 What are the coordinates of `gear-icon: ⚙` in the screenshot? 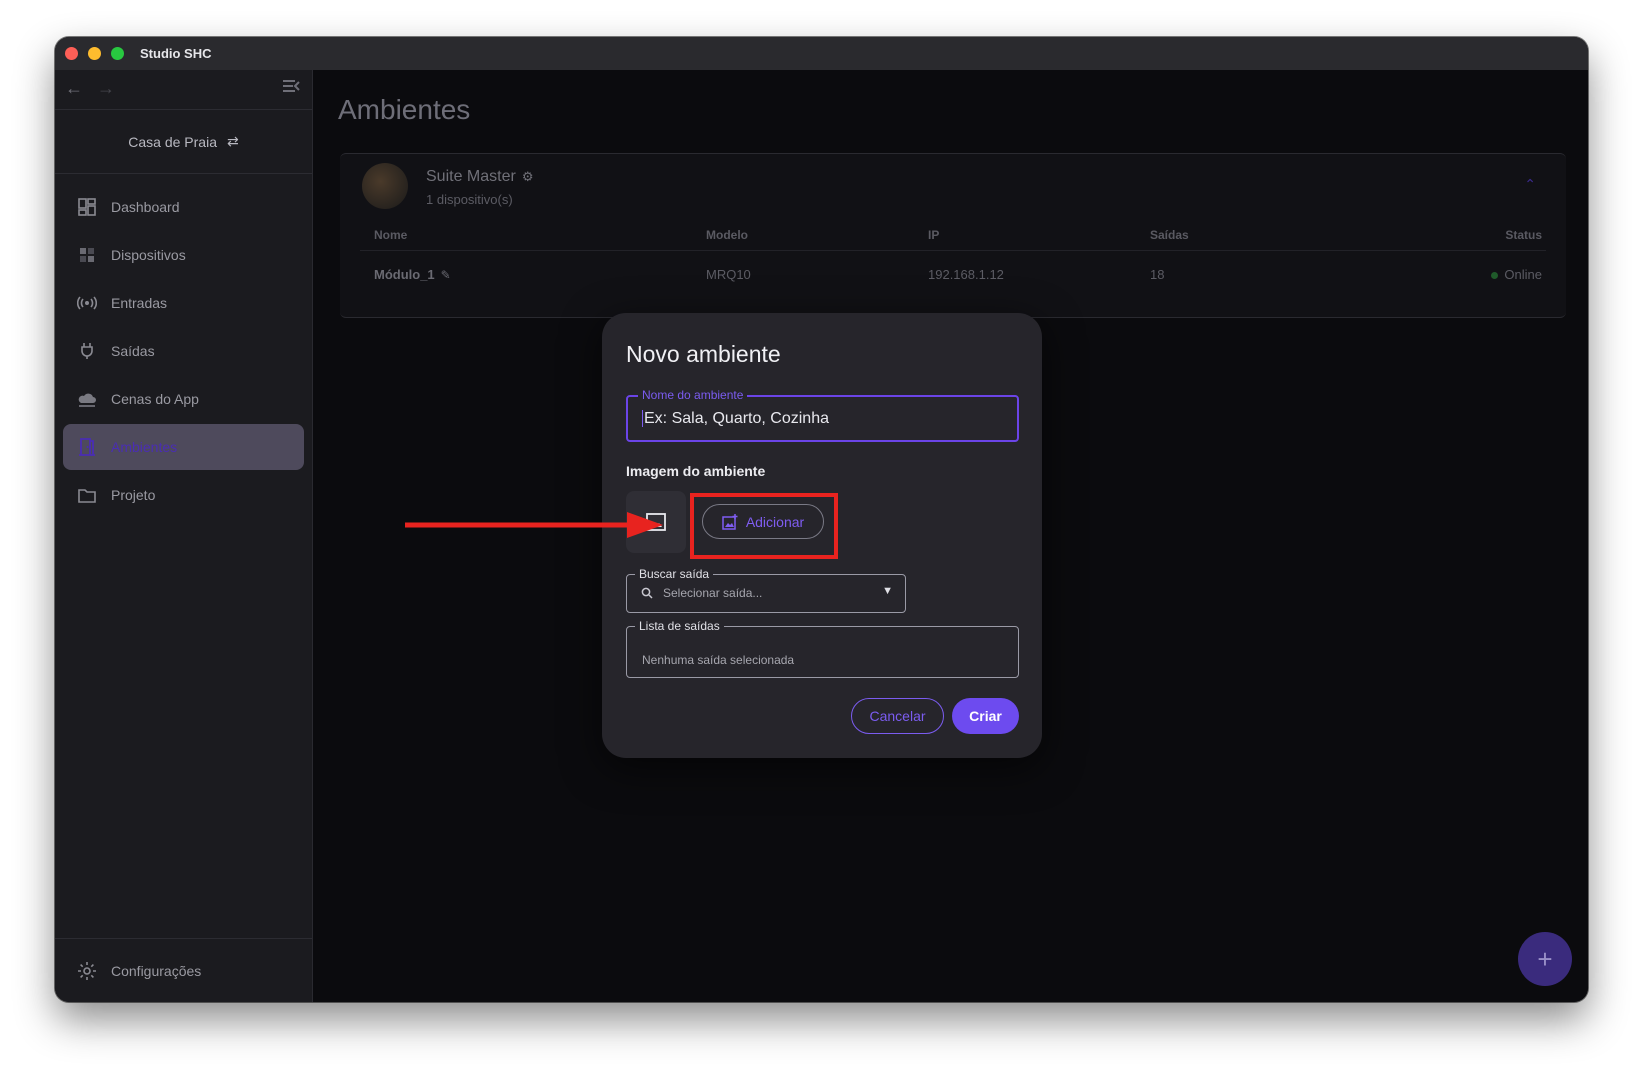 It's located at (528, 177).